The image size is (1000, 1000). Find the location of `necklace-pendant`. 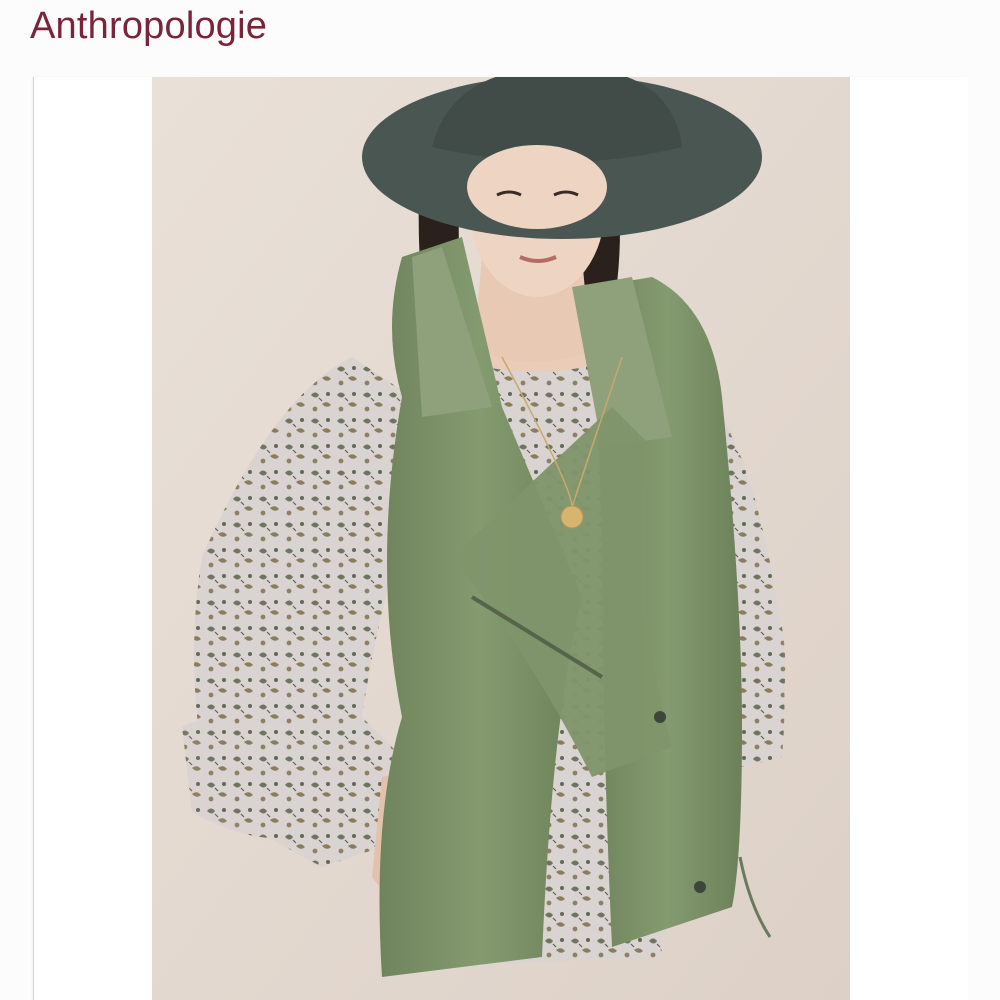

necklace-pendant is located at coordinates (572, 517).